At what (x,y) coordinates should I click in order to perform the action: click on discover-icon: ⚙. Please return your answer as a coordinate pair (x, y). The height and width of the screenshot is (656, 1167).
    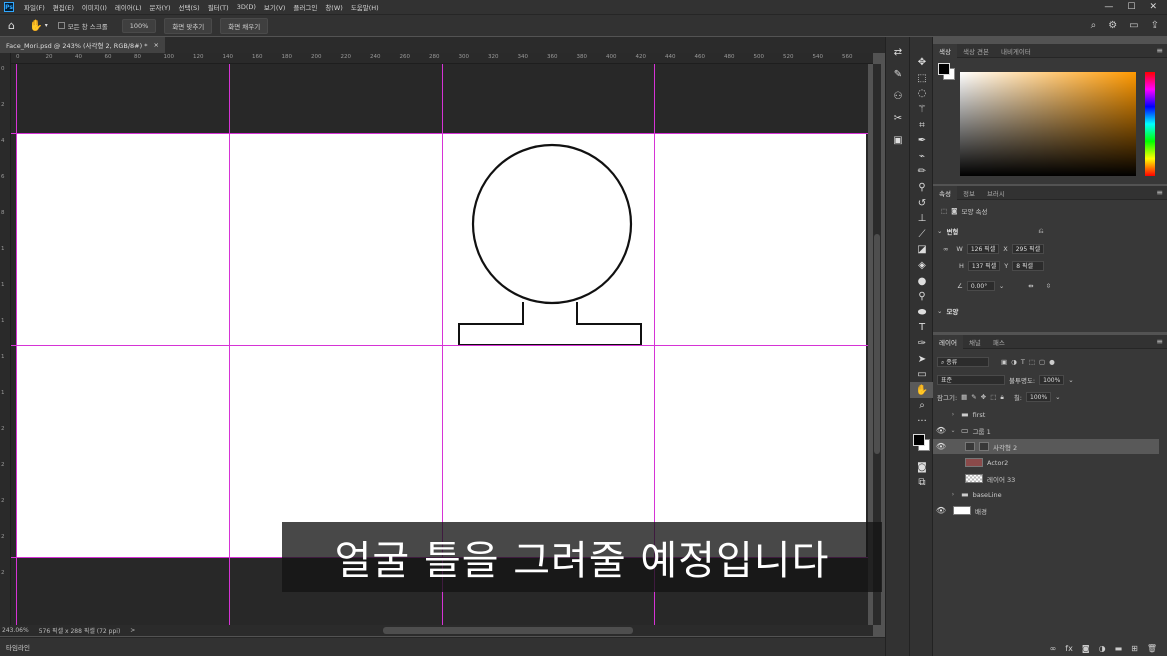
    Looking at the image, I should click on (1112, 25).